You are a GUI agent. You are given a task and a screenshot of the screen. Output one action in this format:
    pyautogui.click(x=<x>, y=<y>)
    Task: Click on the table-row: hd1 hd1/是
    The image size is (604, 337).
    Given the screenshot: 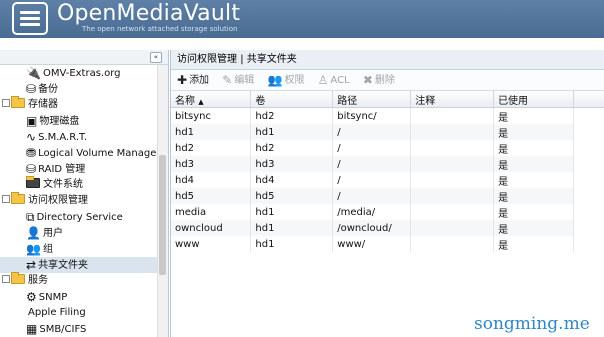 What is the action you would take?
    pyautogui.click(x=372, y=132)
    